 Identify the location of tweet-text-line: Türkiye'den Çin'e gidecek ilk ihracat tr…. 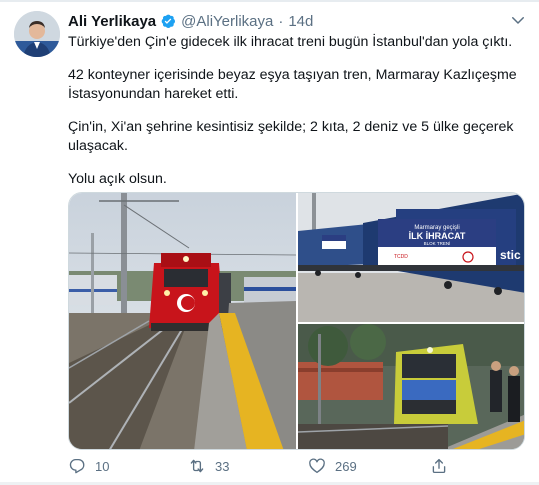
(290, 42).